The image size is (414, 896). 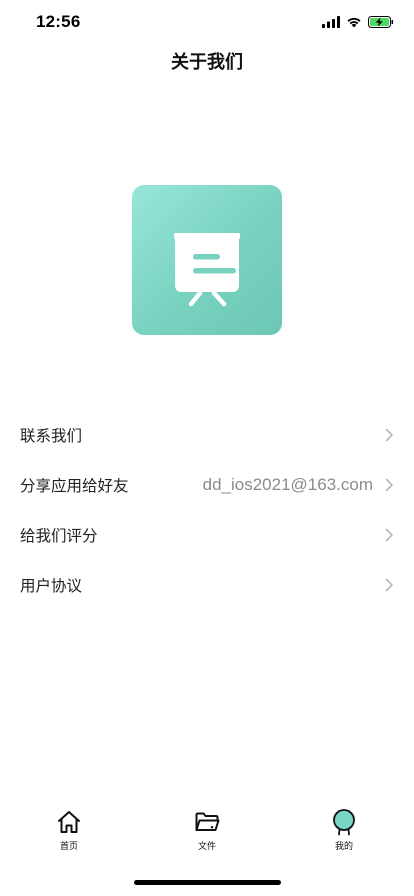 I want to click on tab-bar: 首页 文件 我的, so click(x=207, y=834).